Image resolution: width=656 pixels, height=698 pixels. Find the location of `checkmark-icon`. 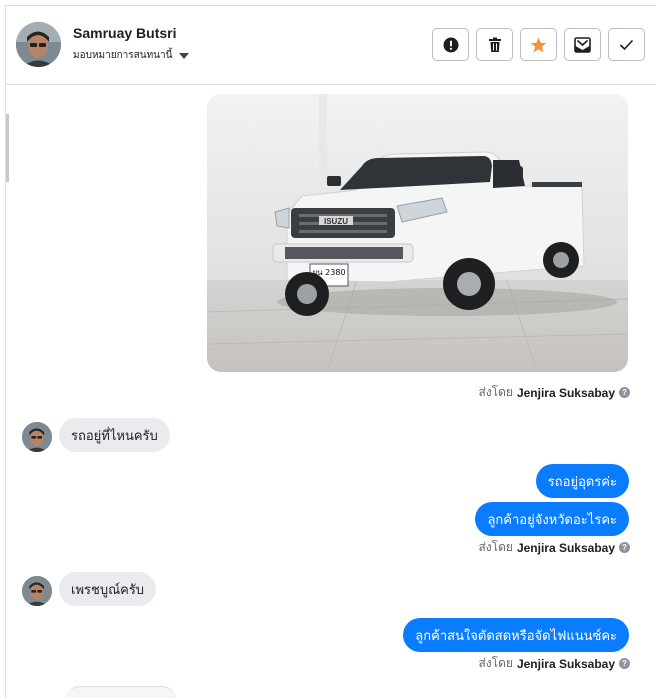

checkmark-icon is located at coordinates (626, 44).